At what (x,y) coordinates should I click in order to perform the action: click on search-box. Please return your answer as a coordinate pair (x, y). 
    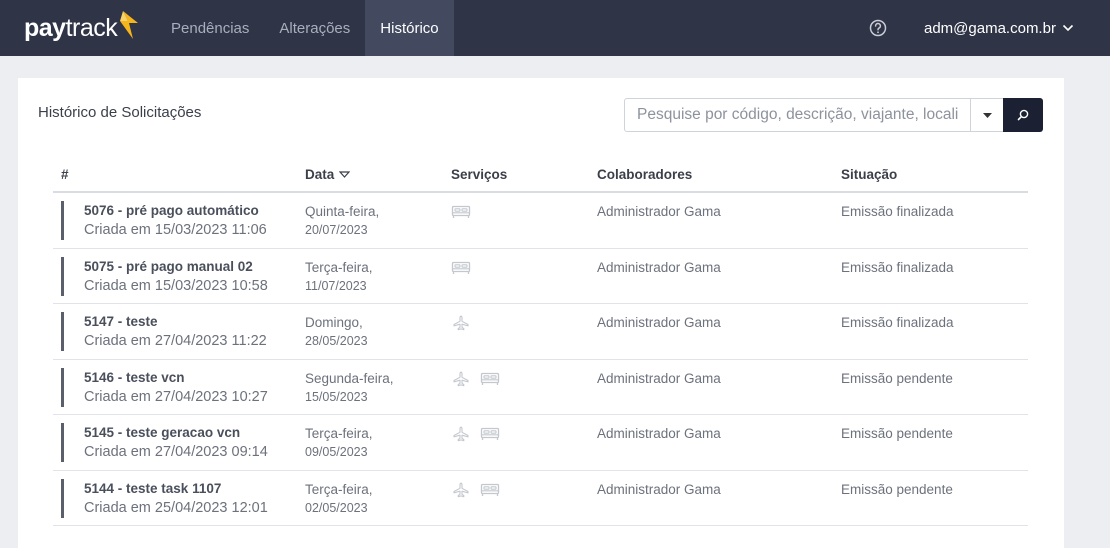
    Looking at the image, I should click on (814, 115).